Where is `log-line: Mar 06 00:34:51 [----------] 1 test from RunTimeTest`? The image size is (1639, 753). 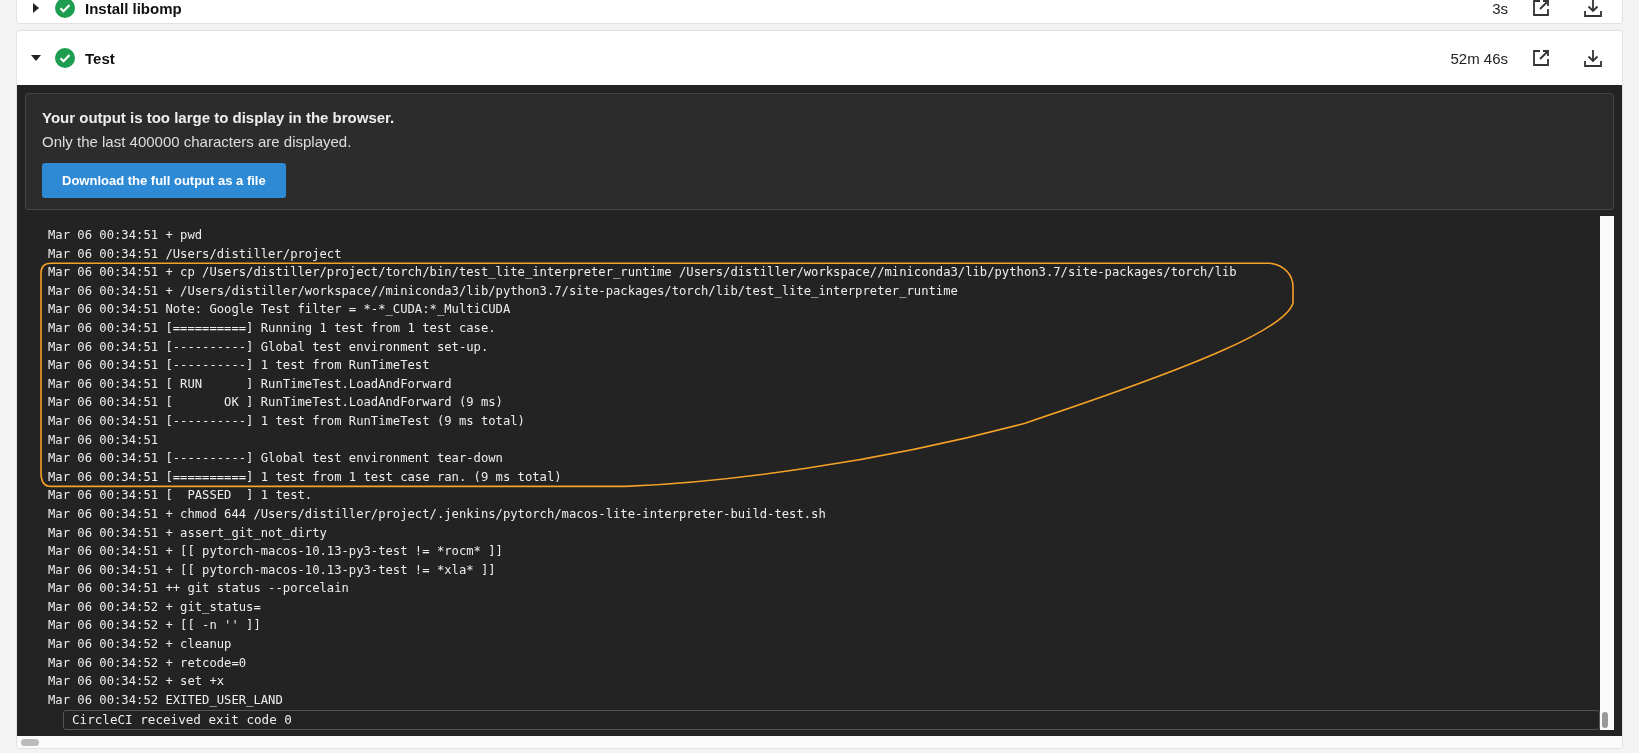 log-line: Mar 06 00:34:51 [----------] 1 test from RunTimeTest is located at coordinates (239, 366).